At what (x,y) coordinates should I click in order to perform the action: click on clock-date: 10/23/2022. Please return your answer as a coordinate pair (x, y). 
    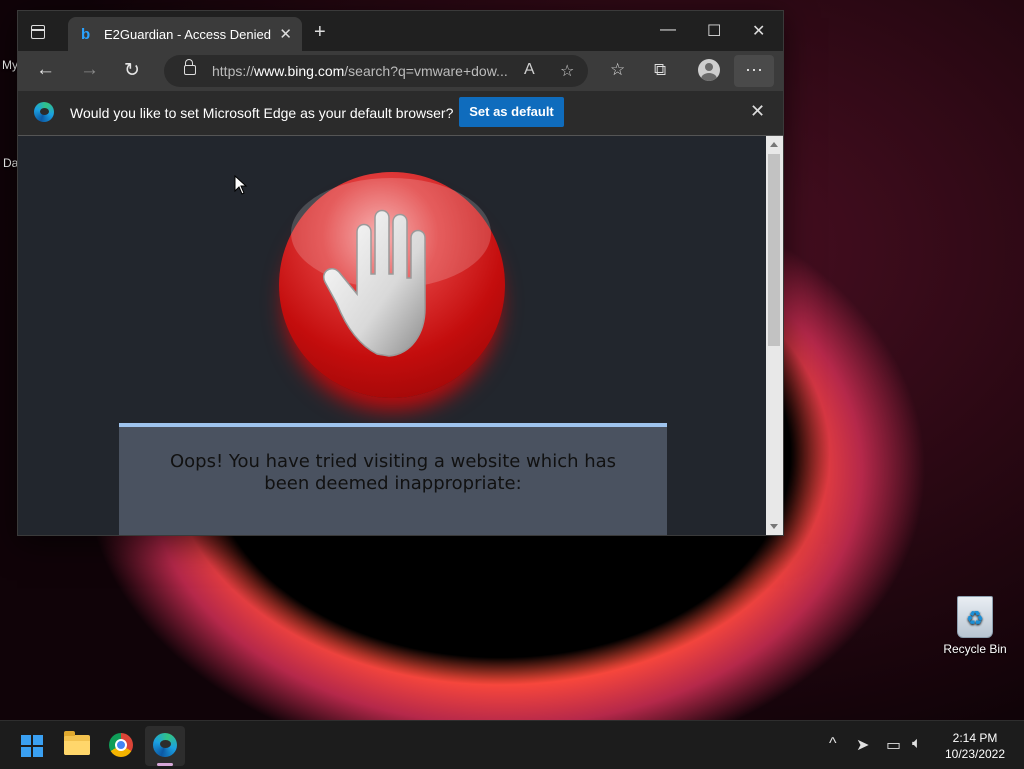
    Looking at the image, I should click on (975, 754).